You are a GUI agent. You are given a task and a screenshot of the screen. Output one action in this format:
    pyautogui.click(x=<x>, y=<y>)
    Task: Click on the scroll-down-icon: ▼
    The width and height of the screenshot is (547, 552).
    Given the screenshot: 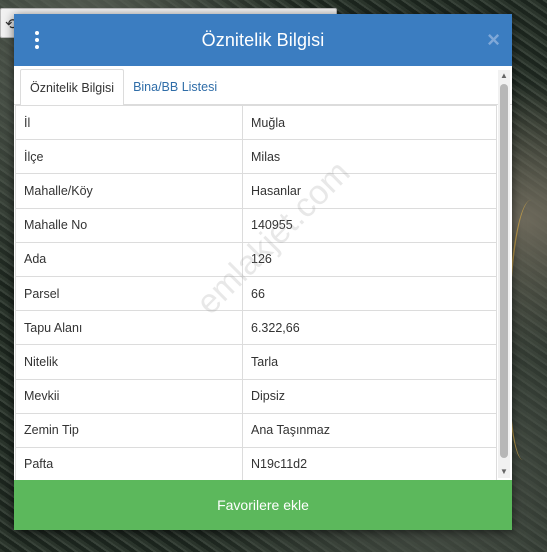 What is the action you would take?
    pyautogui.click(x=504, y=472)
    